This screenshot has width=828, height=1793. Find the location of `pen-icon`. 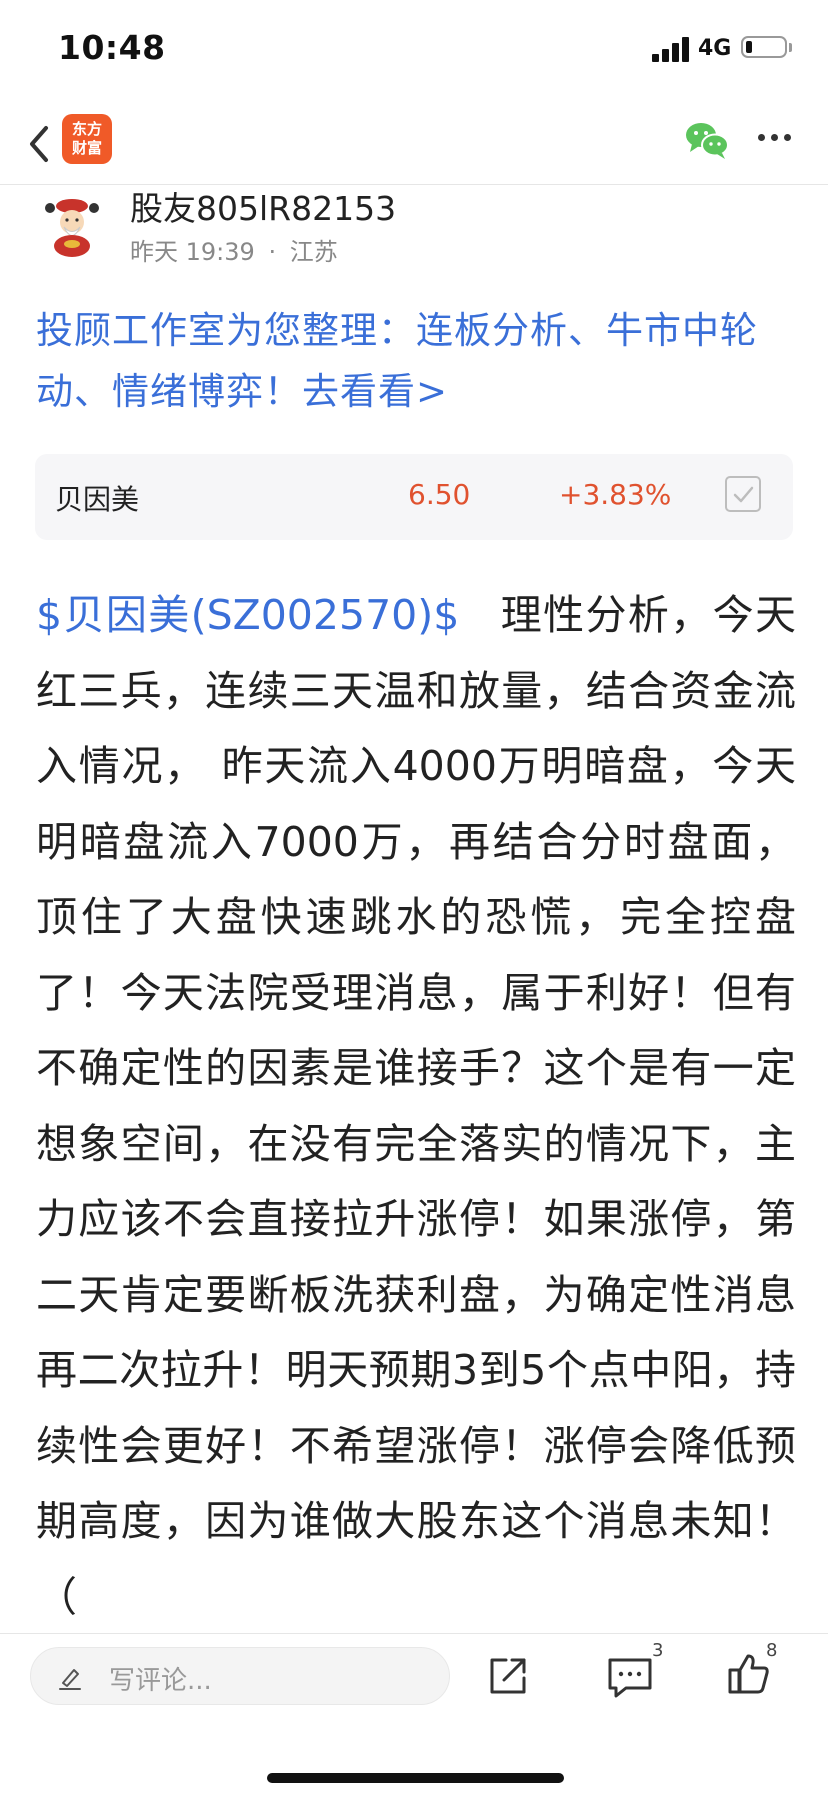

pen-icon is located at coordinates (70, 1677).